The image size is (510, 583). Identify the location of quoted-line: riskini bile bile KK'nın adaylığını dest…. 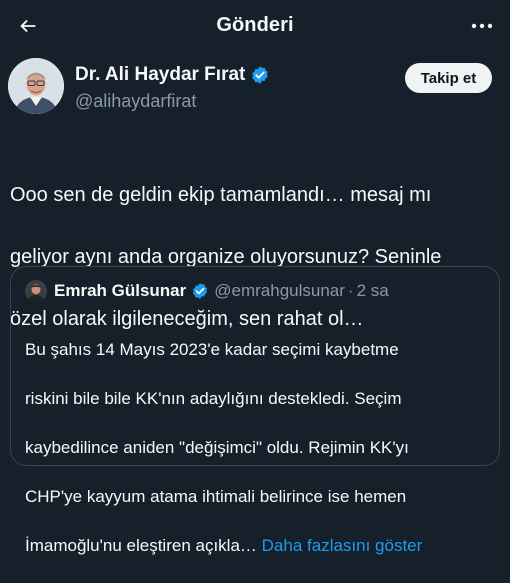
(213, 398).